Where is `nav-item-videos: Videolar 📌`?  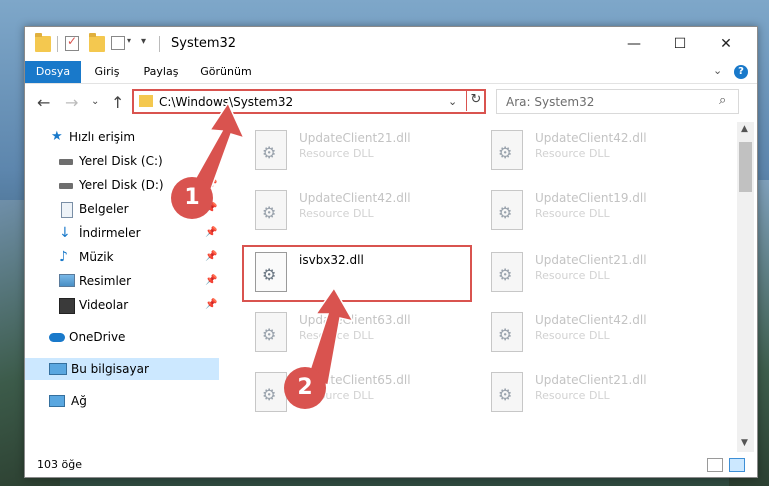
nav-item-videos: Videolar 📌 is located at coordinates (122, 305).